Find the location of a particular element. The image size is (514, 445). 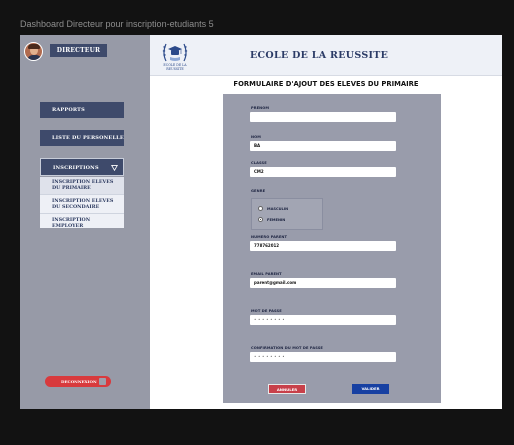

radio-femenin: FEMENIN is located at coordinates (271, 219).